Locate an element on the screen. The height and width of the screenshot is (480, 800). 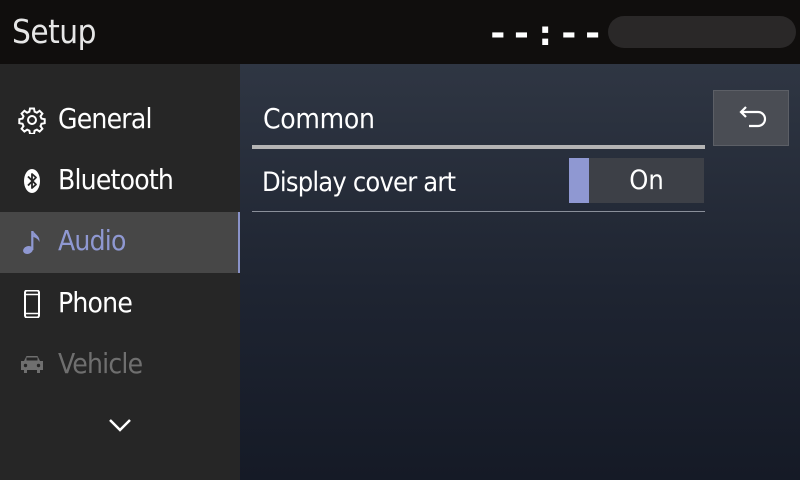
gear-icon is located at coordinates (32, 120).